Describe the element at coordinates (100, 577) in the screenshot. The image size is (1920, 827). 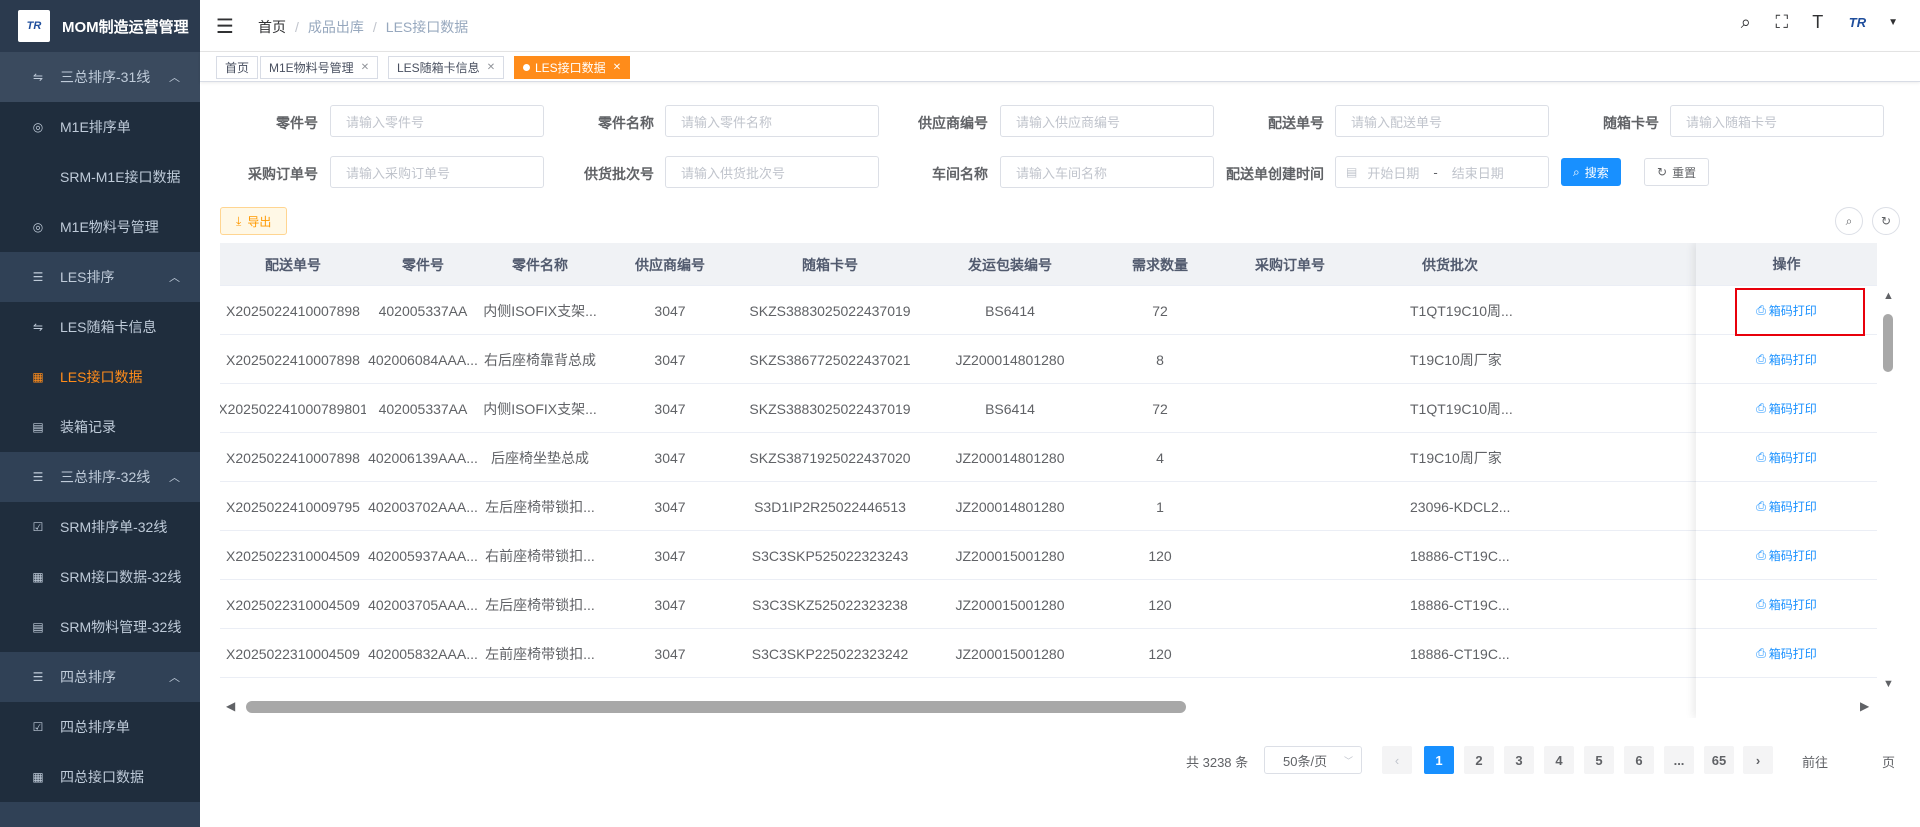
I see `sidebar-item: ▦ SRM接口数据-32线` at that location.